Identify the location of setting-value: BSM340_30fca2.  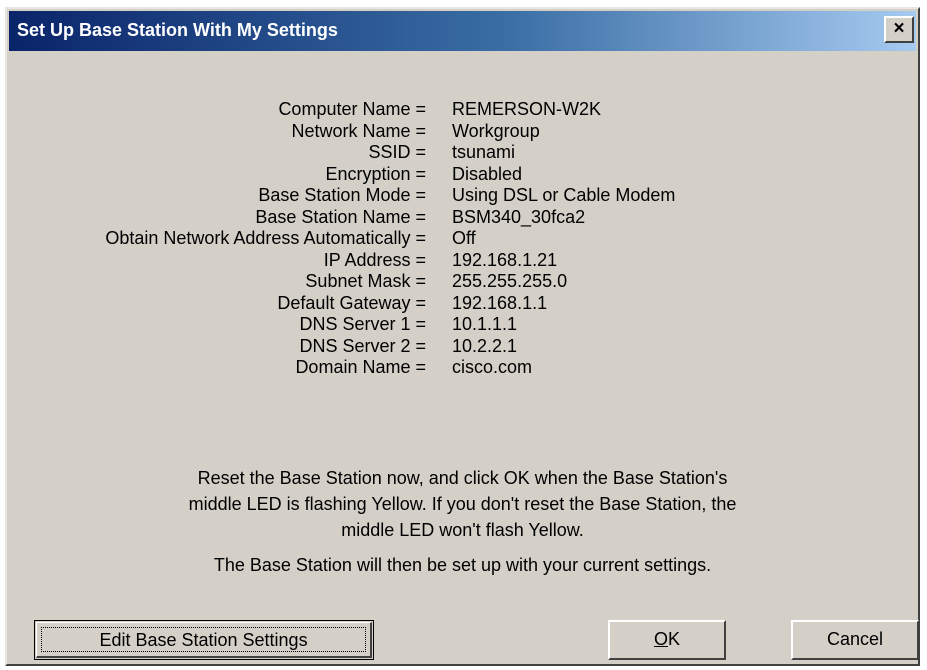
(519, 216).